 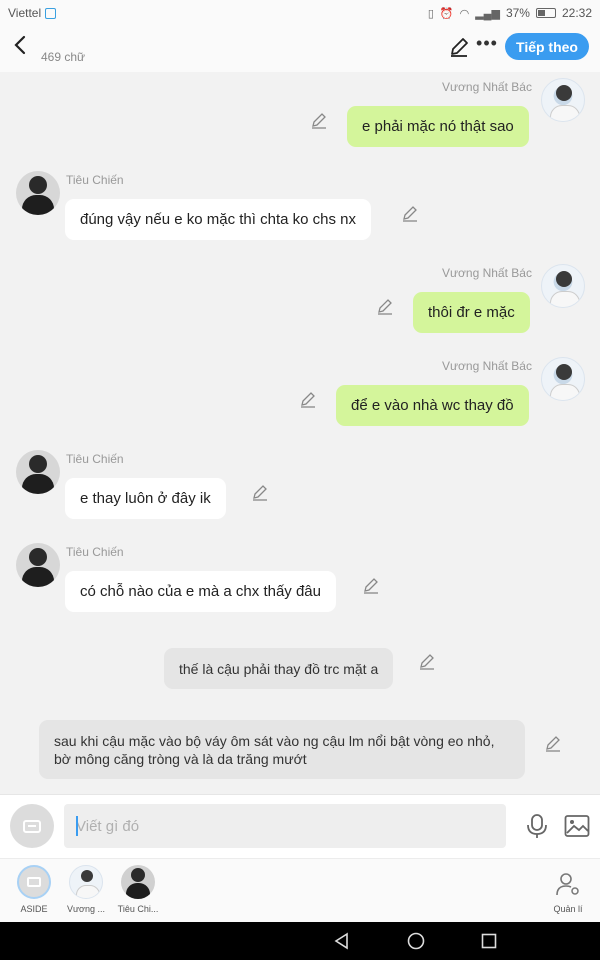 I want to click on message-input, so click(x=285, y=826).